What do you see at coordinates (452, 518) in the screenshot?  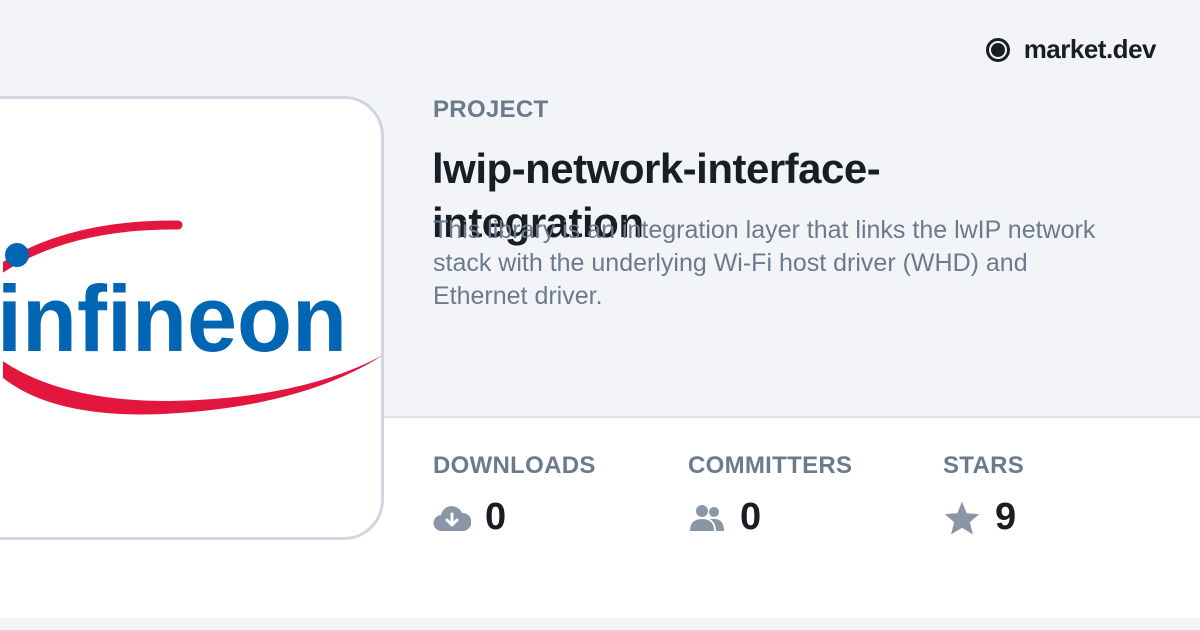 I see `cloud-download-icon` at bounding box center [452, 518].